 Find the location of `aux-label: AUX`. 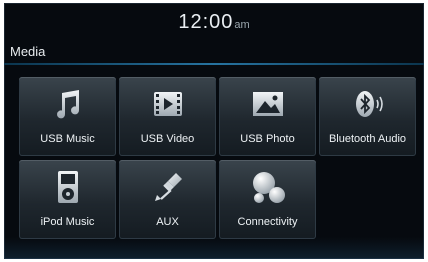

aux-label: AUX is located at coordinates (167, 222).